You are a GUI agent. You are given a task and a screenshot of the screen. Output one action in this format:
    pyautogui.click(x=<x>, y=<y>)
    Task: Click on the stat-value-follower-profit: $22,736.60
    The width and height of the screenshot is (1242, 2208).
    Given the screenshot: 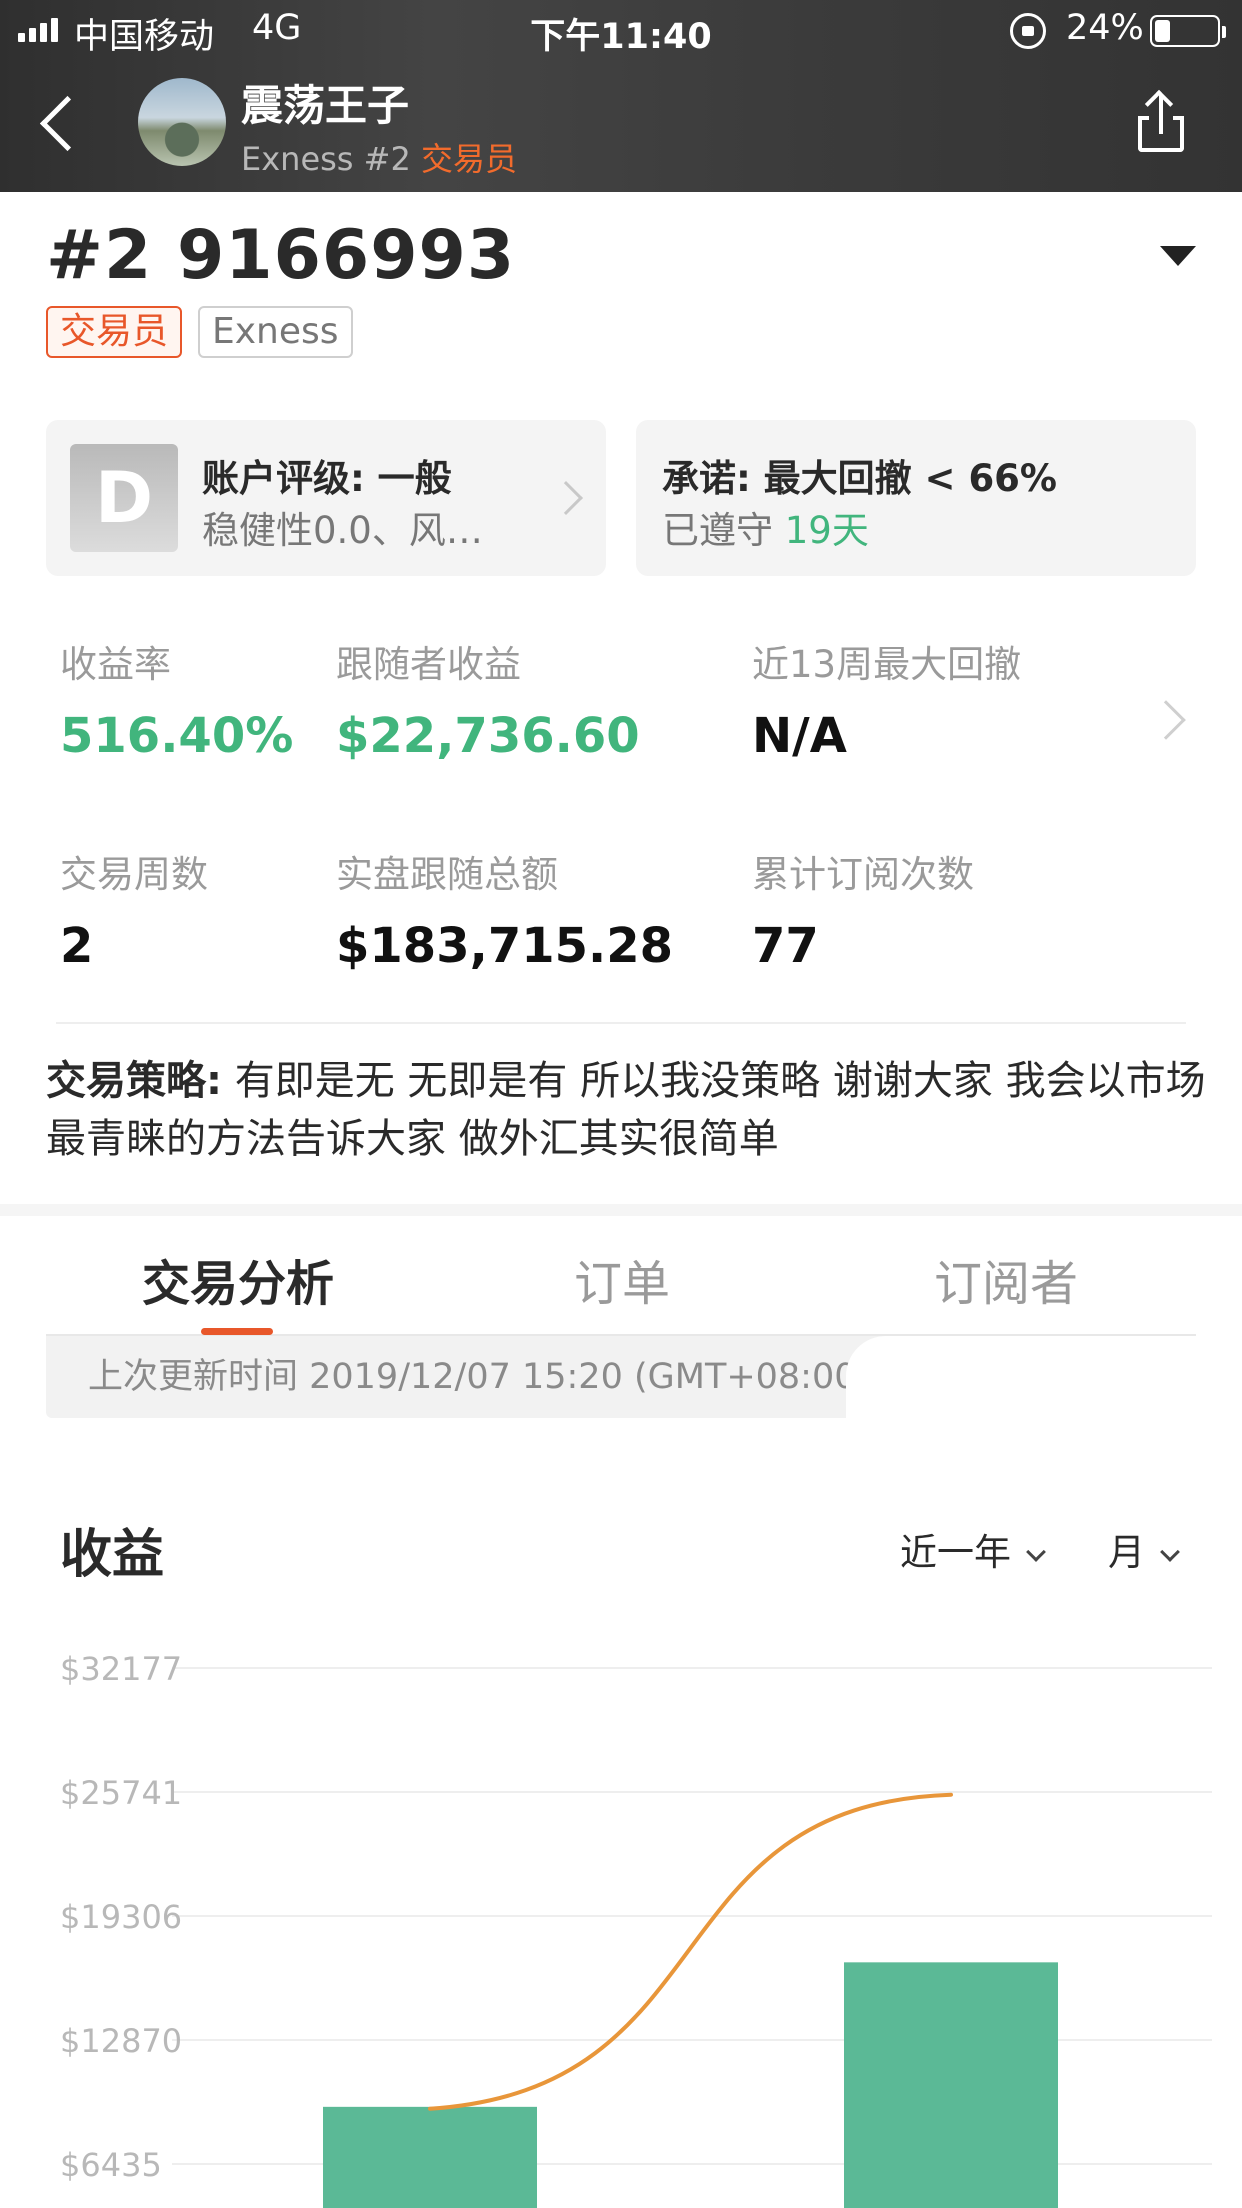 What is the action you would take?
    pyautogui.click(x=488, y=736)
    